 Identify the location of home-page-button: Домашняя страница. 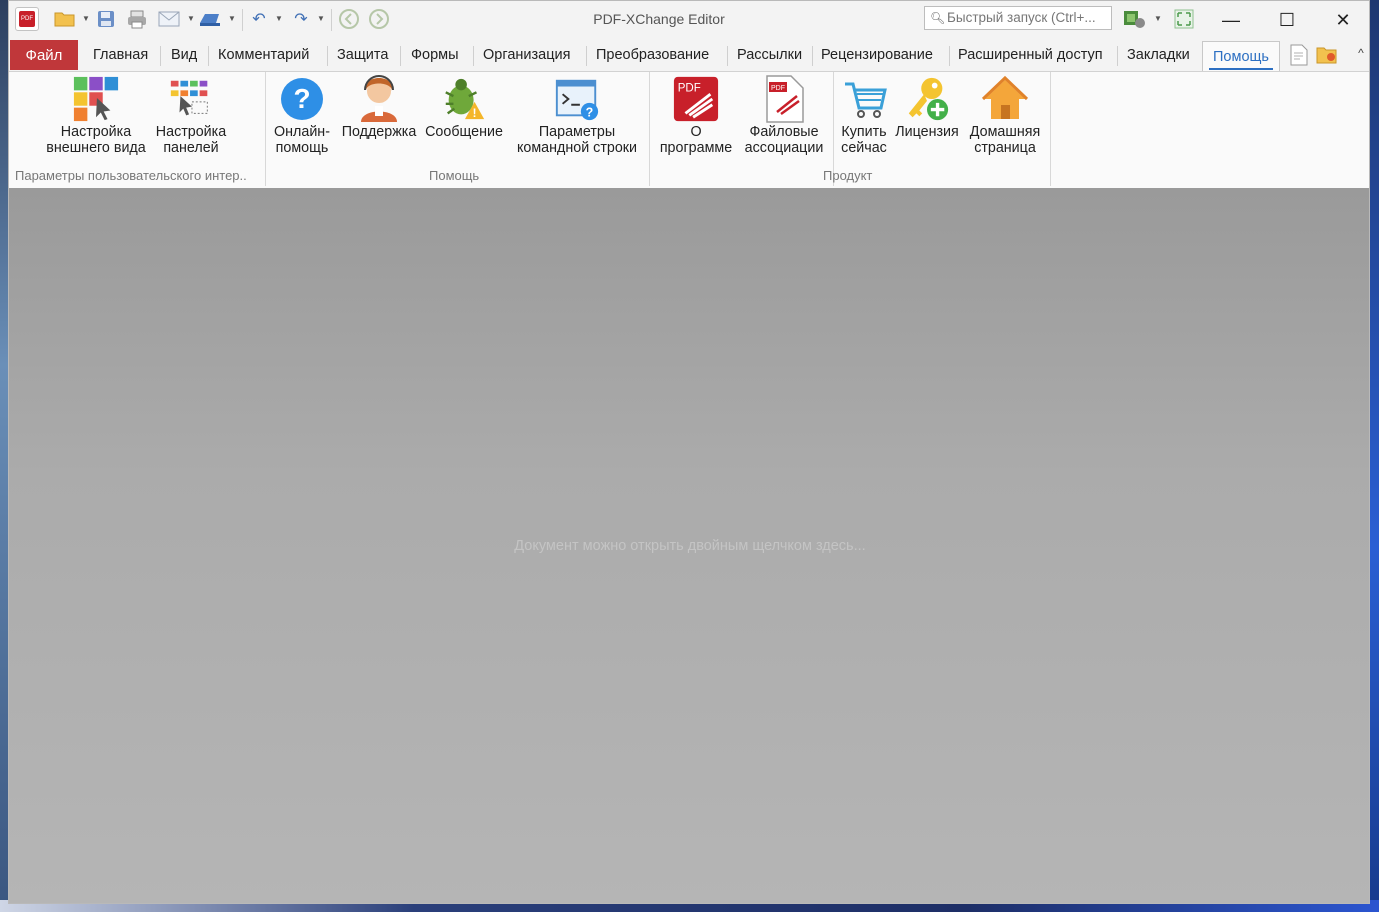
(1005, 120).